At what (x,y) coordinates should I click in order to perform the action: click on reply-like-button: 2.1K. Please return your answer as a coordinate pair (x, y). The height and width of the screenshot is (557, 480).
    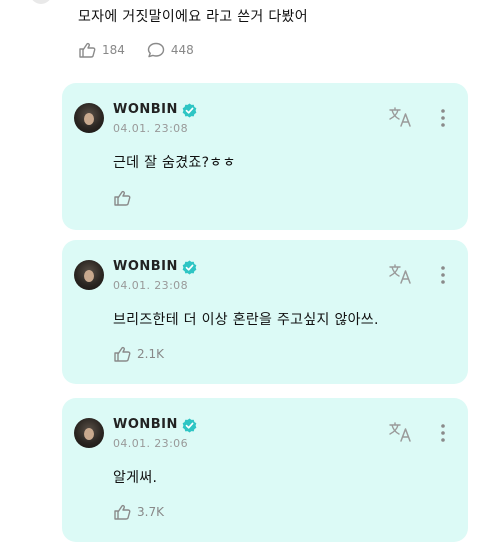
    Looking at the image, I should click on (138, 354).